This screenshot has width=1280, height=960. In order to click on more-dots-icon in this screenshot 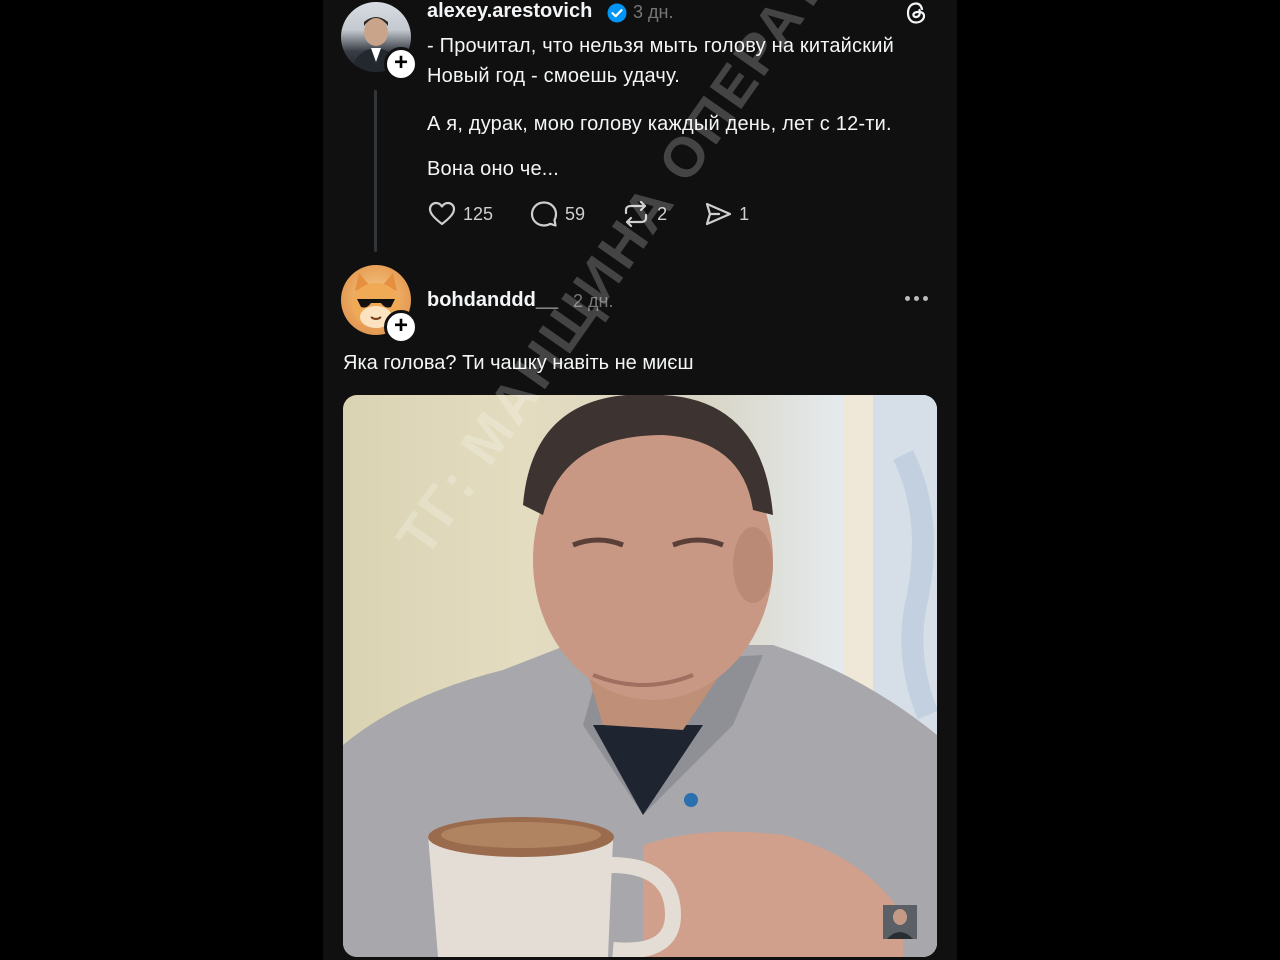, I will do `click(918, 298)`.